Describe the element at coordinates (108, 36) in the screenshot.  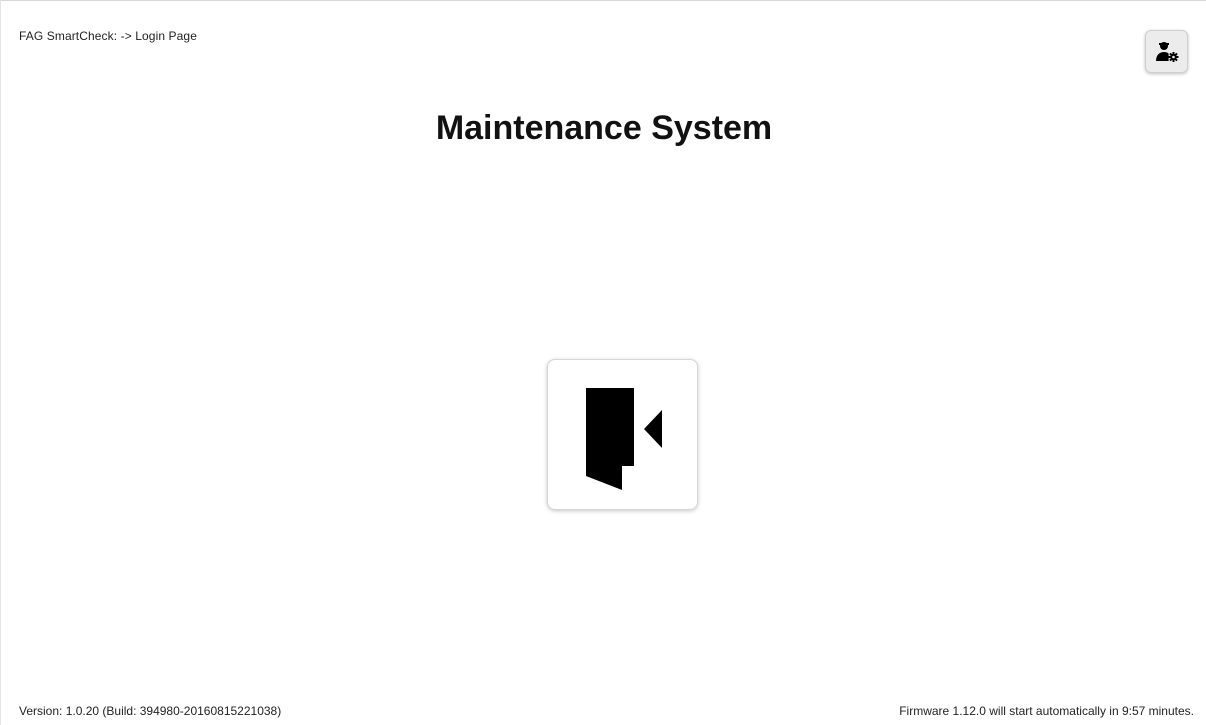
I see `breadcrumb: FAG SmartCheck: -> Login Page` at that location.